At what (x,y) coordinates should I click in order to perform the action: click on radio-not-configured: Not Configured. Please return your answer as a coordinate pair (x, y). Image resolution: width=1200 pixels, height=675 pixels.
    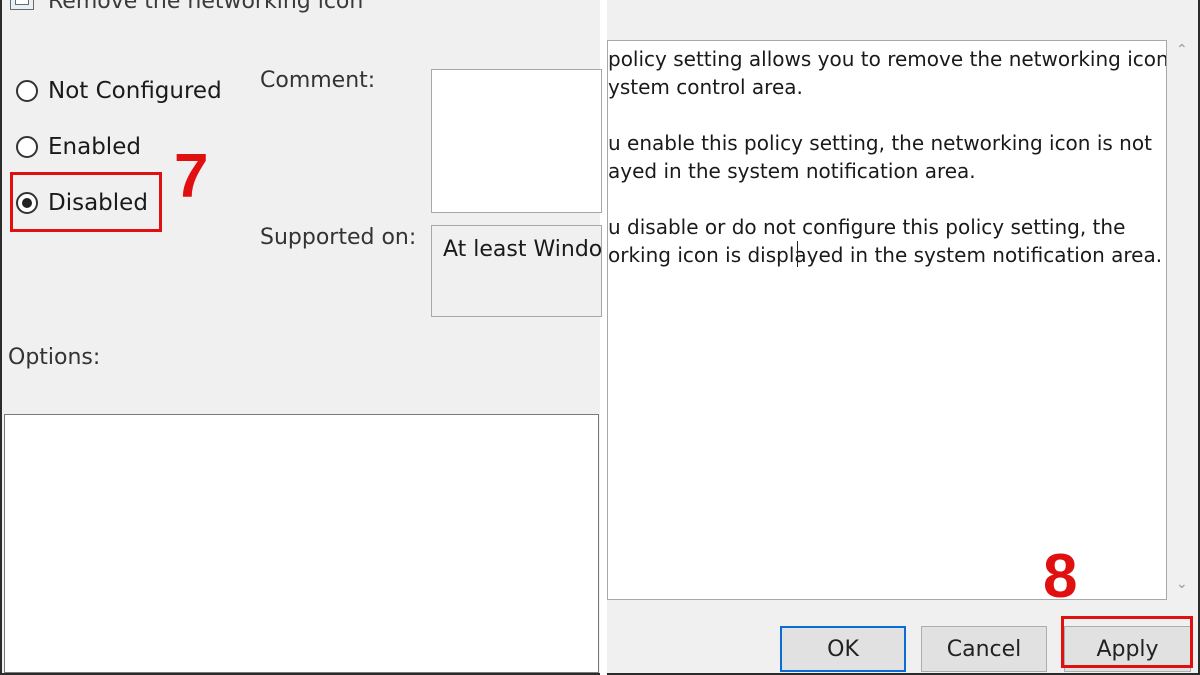
    Looking at the image, I should click on (119, 91).